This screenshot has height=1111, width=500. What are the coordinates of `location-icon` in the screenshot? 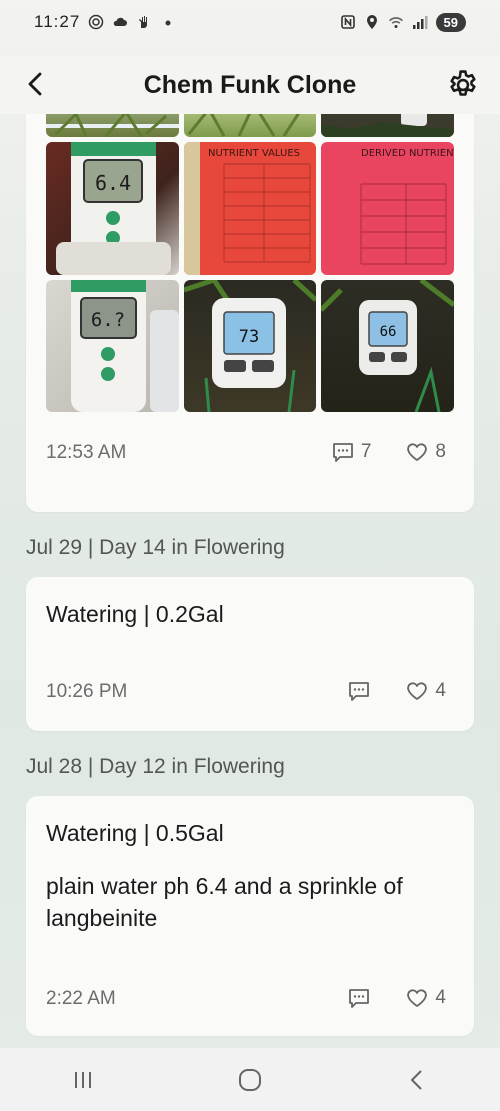 It's located at (371, 22).